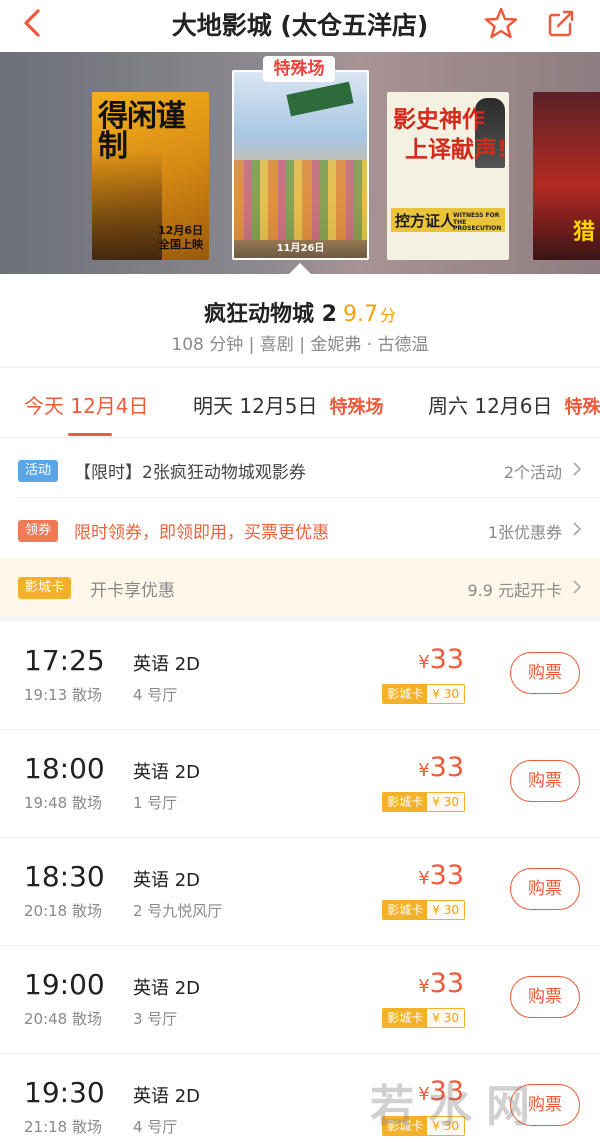  I want to click on tab-label: 周六 12月6日, so click(490, 406).